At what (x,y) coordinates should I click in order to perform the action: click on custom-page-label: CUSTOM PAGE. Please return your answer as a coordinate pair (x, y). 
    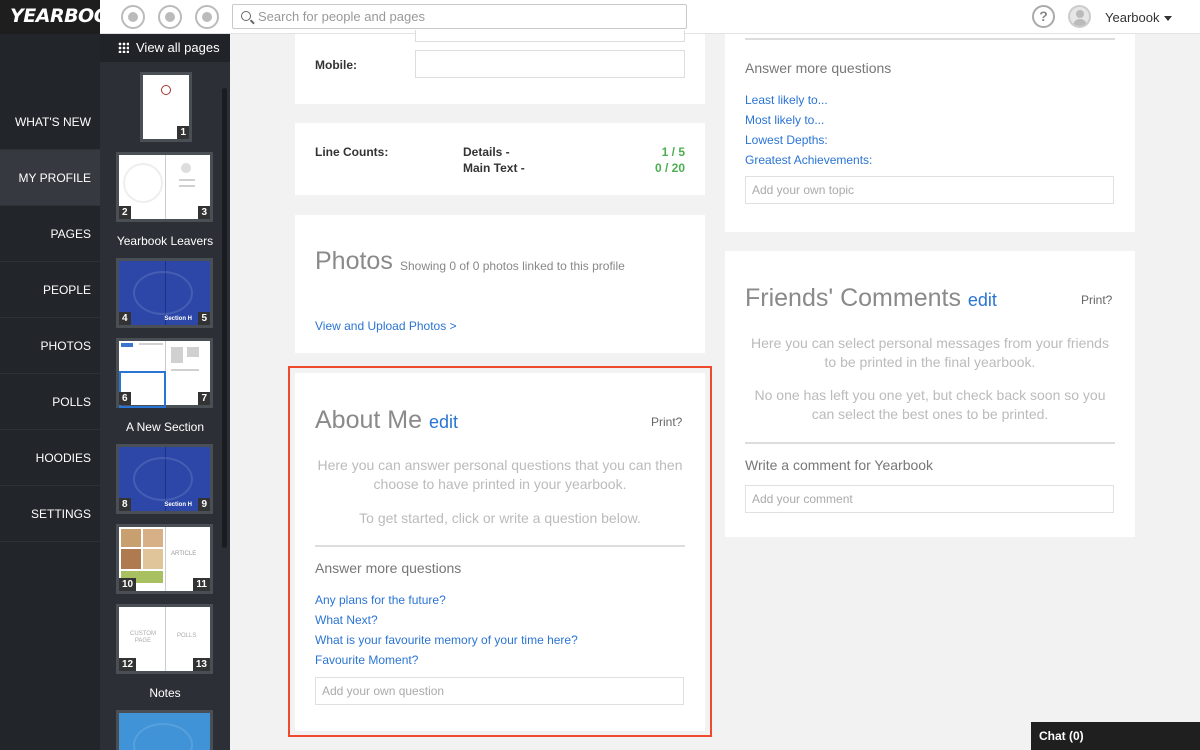
    Looking at the image, I should click on (143, 637).